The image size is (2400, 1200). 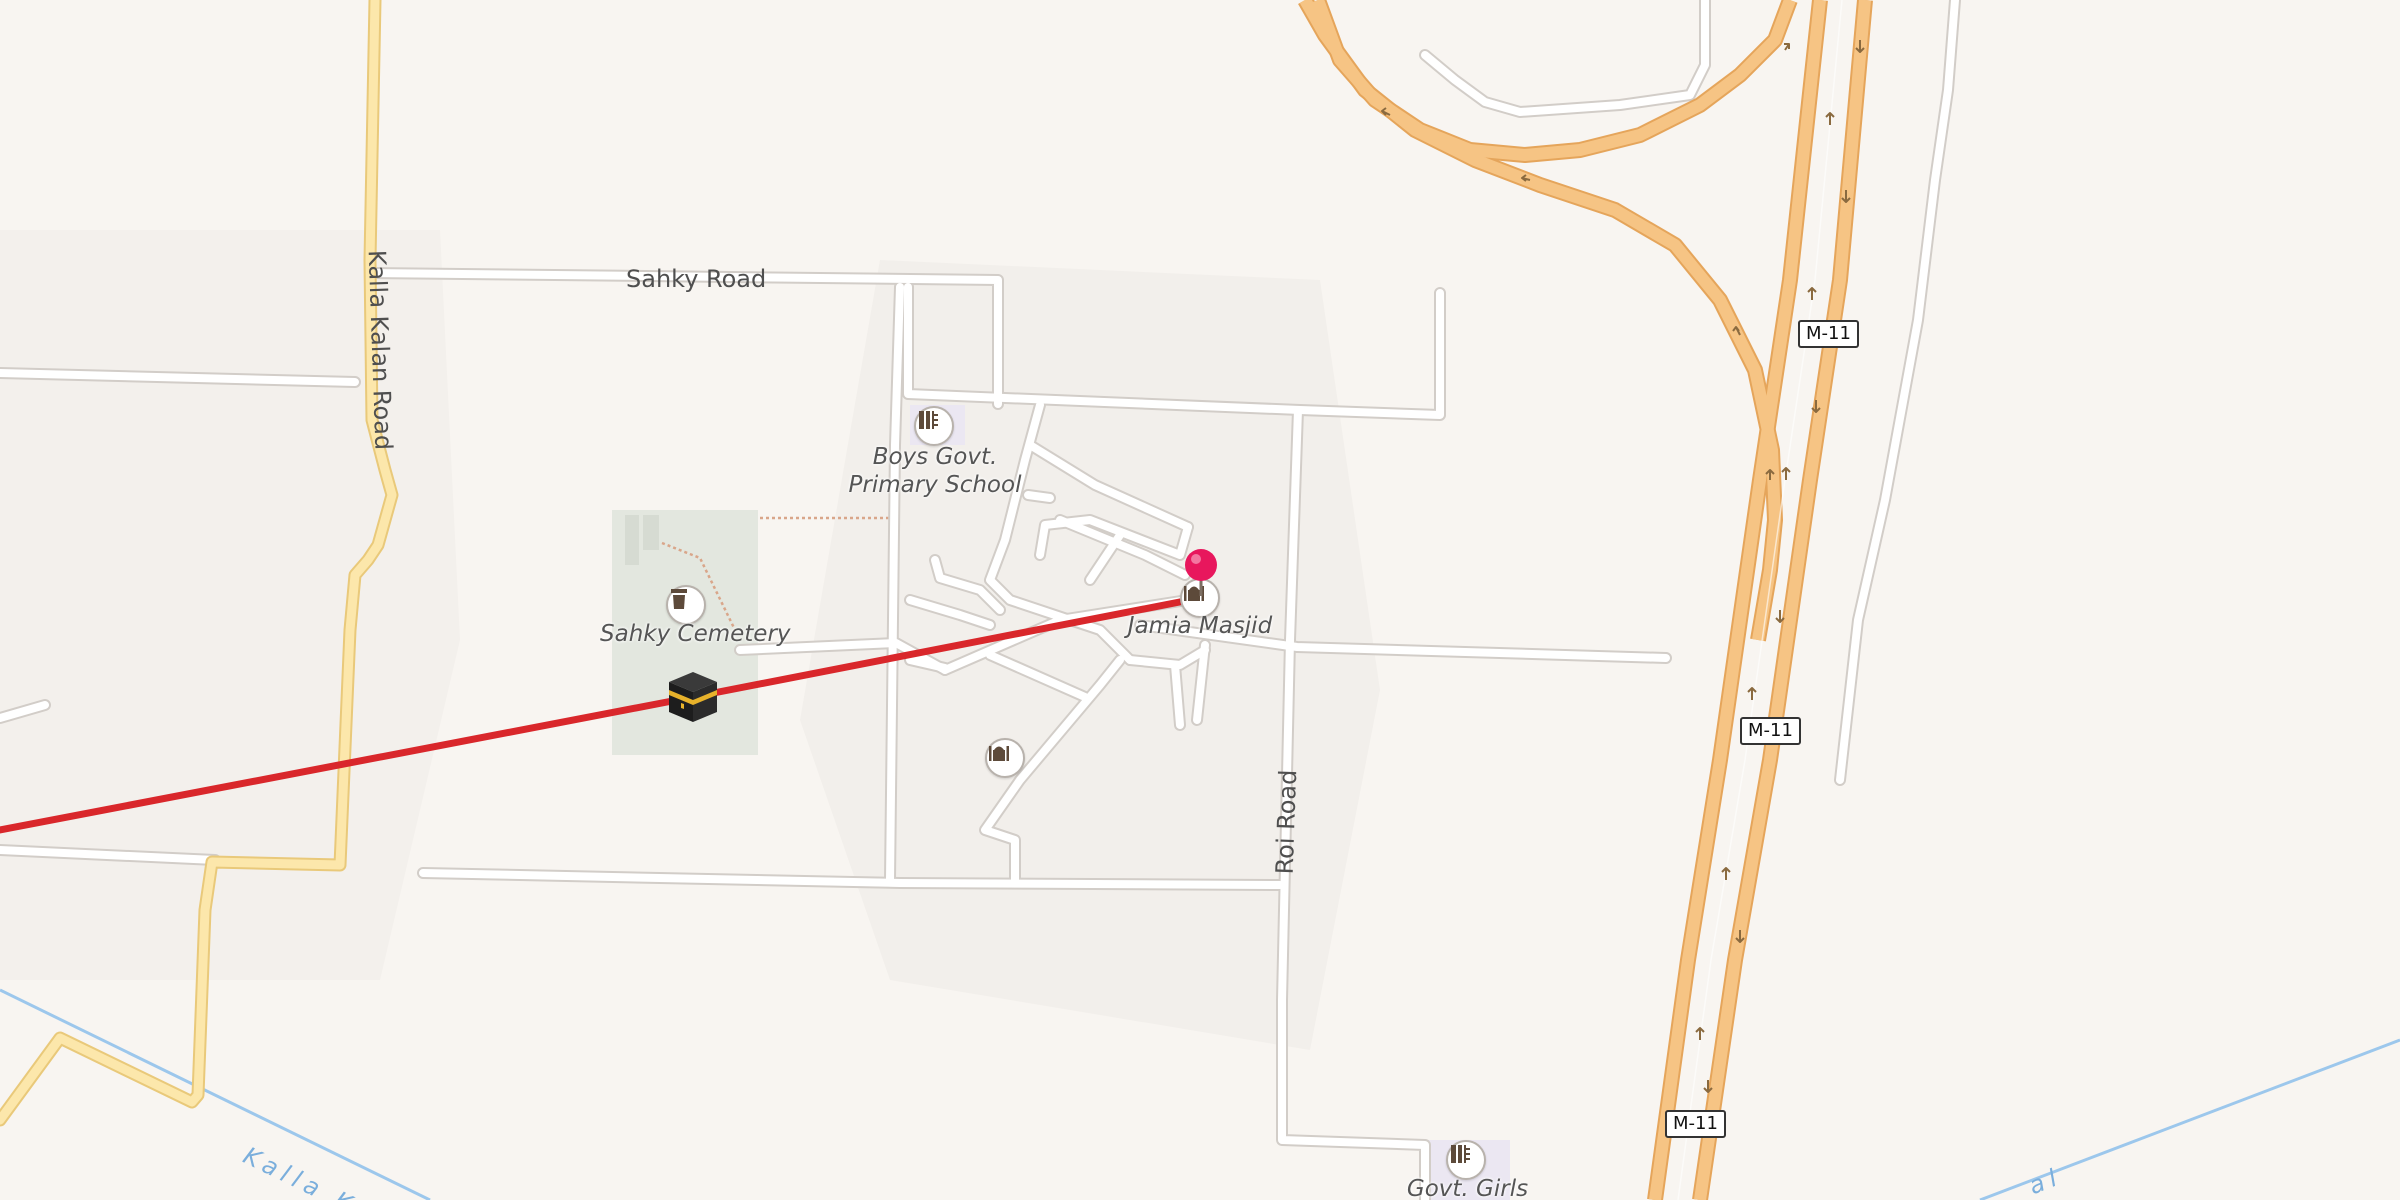 I want to click on pin-glyph, so click(x=1201, y=572).